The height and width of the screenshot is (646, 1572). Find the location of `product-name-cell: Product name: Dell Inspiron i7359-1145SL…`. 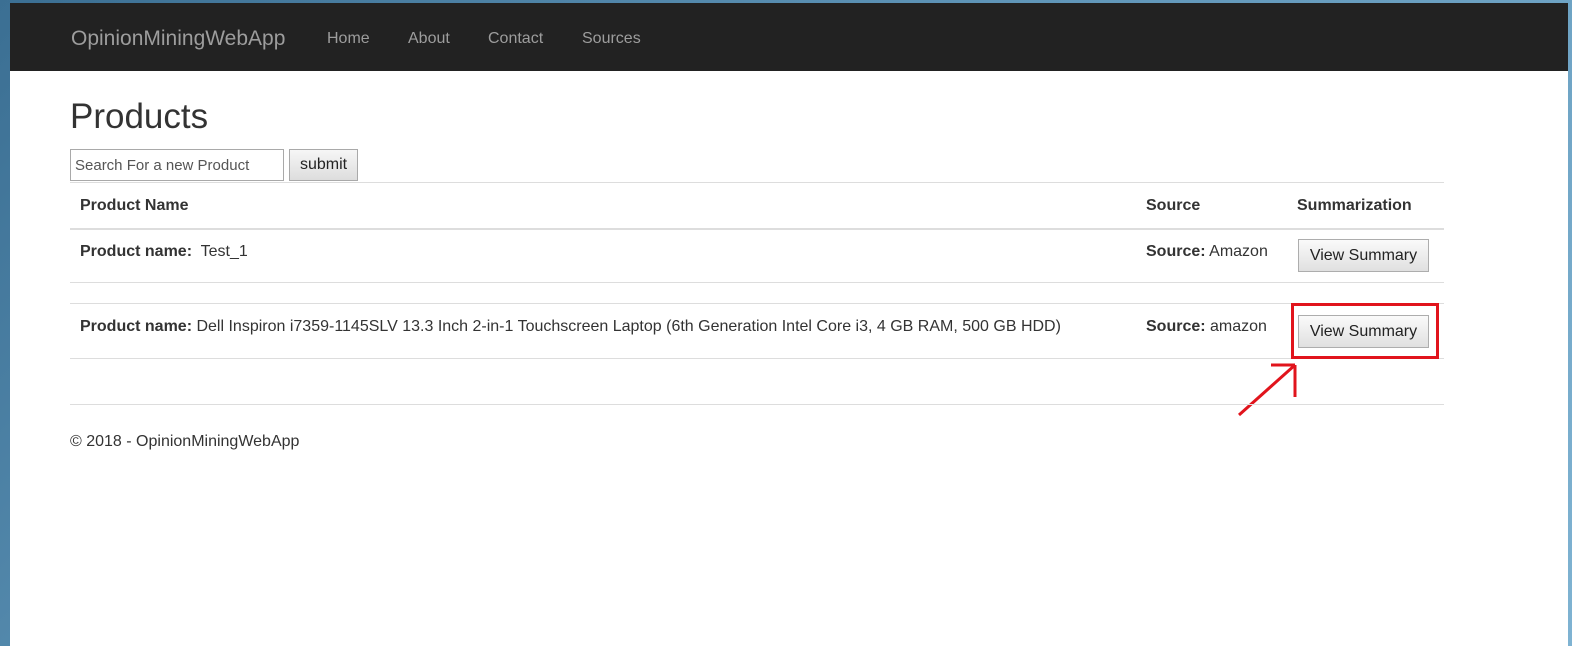

product-name-cell: Product name: Dell Inspiron i7359-1145SL… is located at coordinates (570, 327).